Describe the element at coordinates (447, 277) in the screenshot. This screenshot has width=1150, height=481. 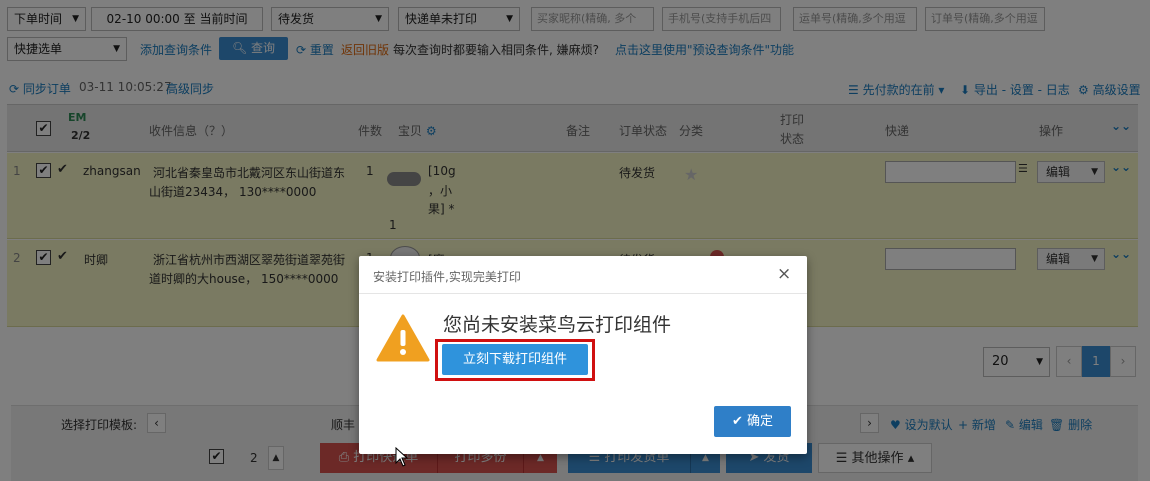
I see `dialog-title: 安装打印插件,实现完美打印` at that location.